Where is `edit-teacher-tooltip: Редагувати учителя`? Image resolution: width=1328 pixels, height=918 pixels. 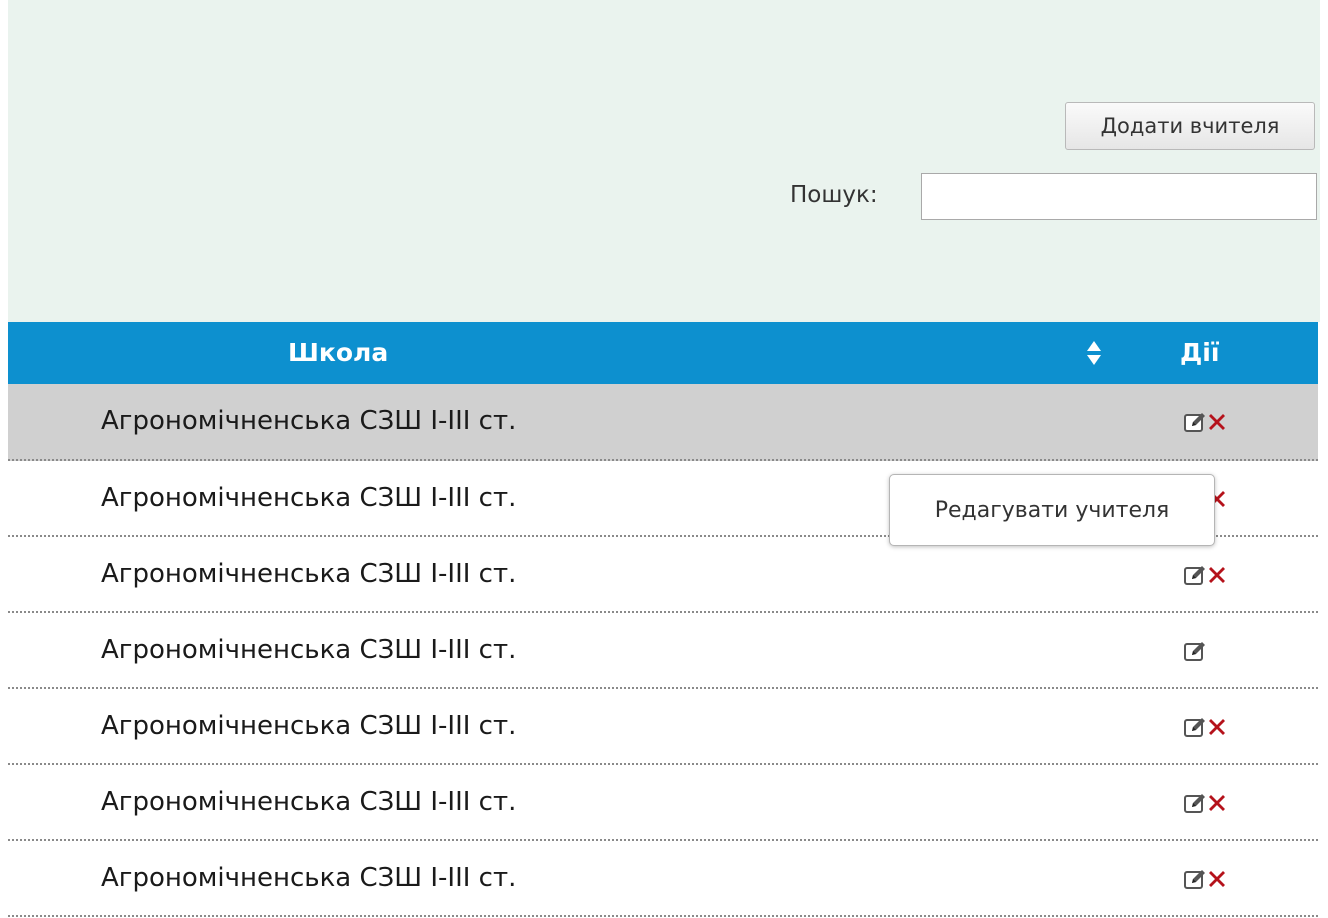 edit-teacher-tooltip: Редагувати учителя is located at coordinates (1052, 510).